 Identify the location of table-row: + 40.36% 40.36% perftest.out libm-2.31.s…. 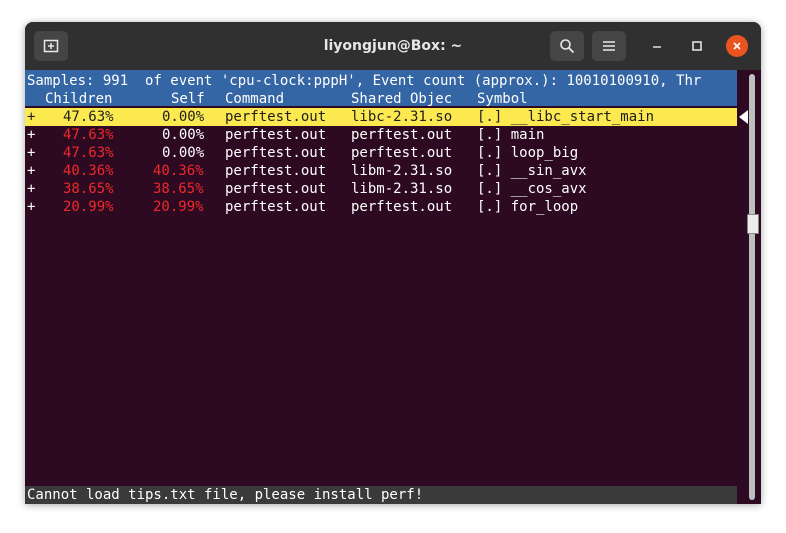
(307, 171).